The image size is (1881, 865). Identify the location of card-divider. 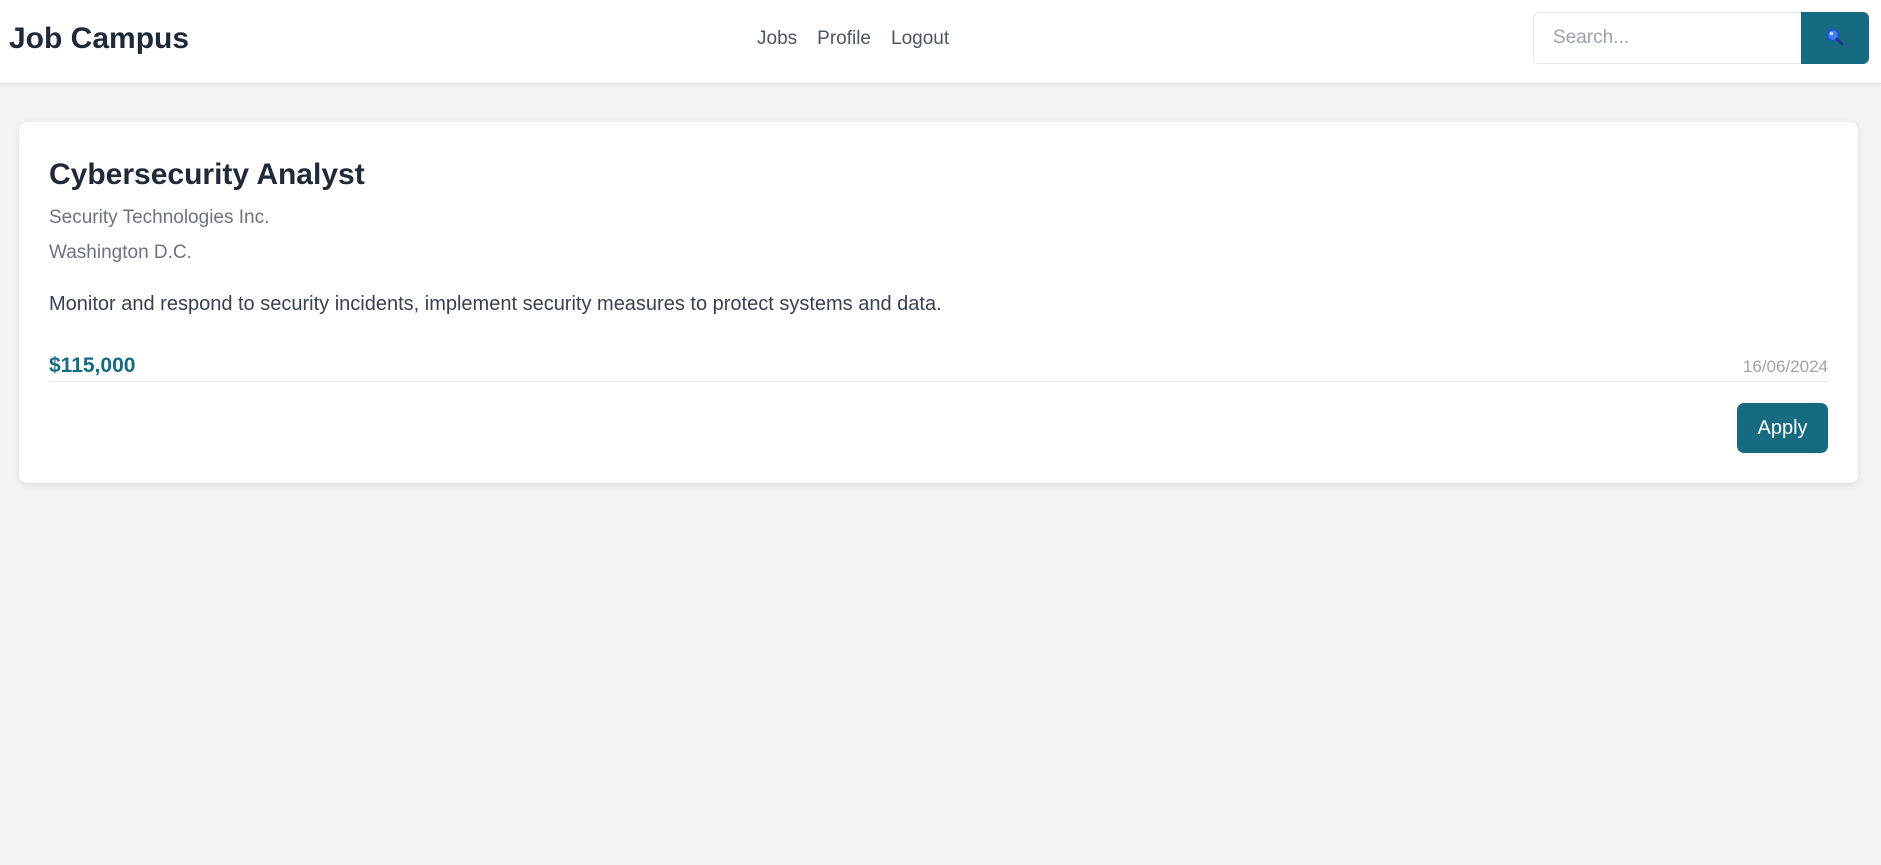
(938, 381).